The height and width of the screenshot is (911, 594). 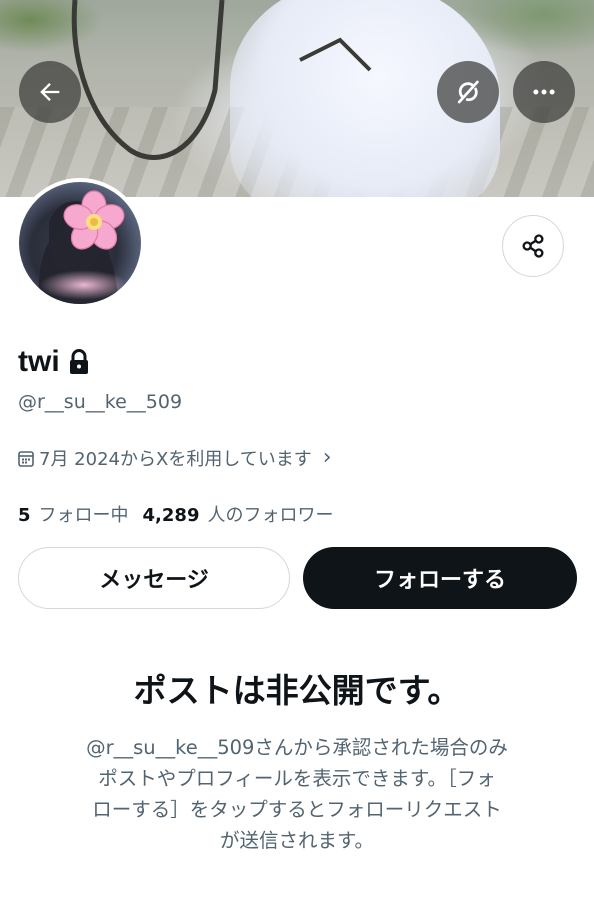 I want to click on avatar-glow, so click(x=84, y=285).